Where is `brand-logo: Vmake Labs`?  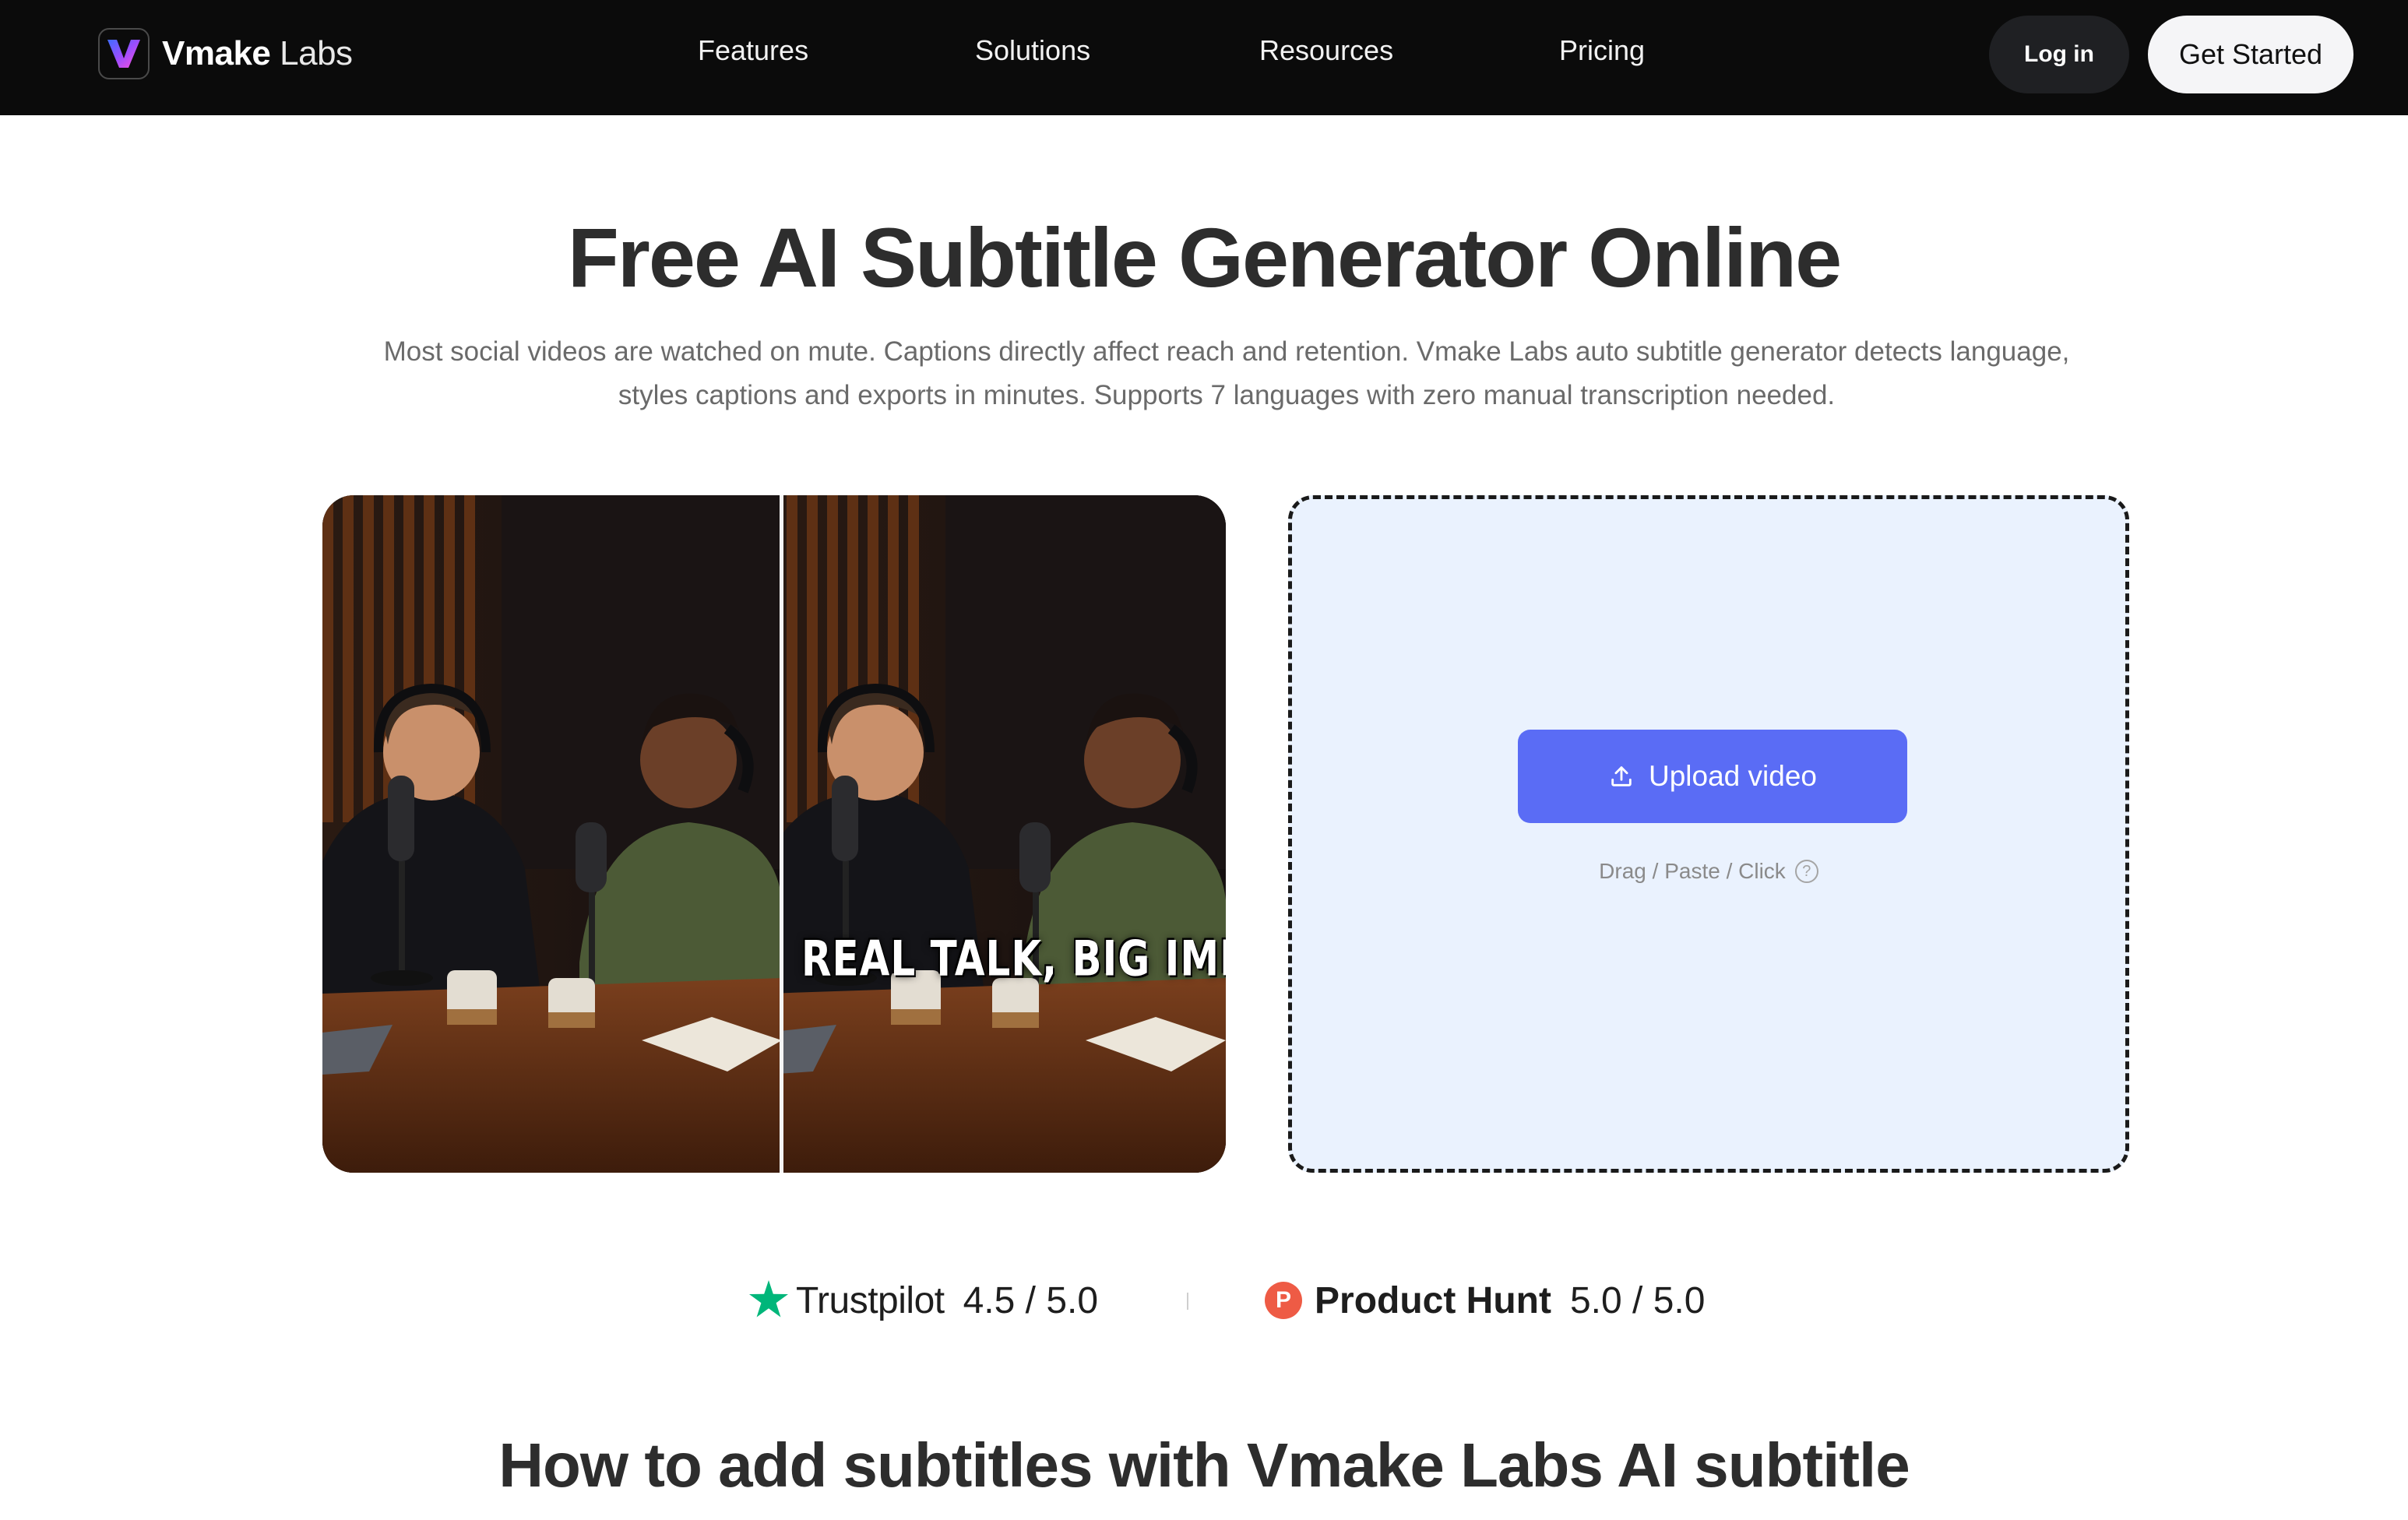 brand-logo: Vmake Labs is located at coordinates (225, 53).